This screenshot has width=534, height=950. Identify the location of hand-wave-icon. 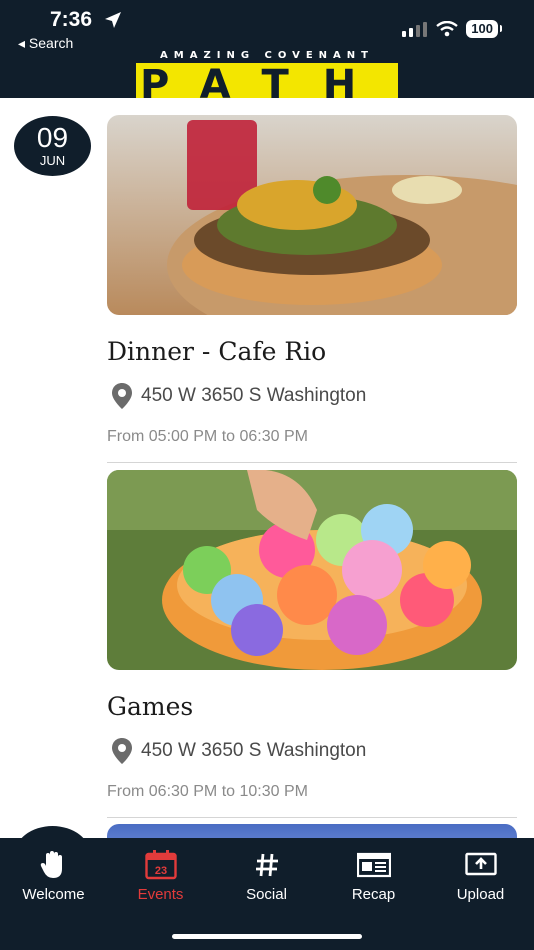
(51, 864).